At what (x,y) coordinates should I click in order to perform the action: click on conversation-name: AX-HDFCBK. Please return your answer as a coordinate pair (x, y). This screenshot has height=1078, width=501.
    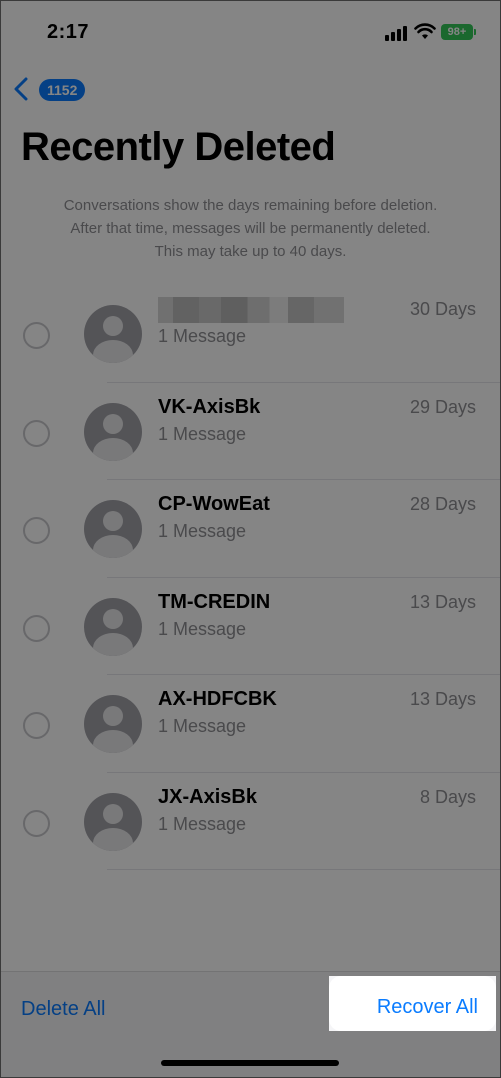
    Looking at the image, I should click on (217, 699).